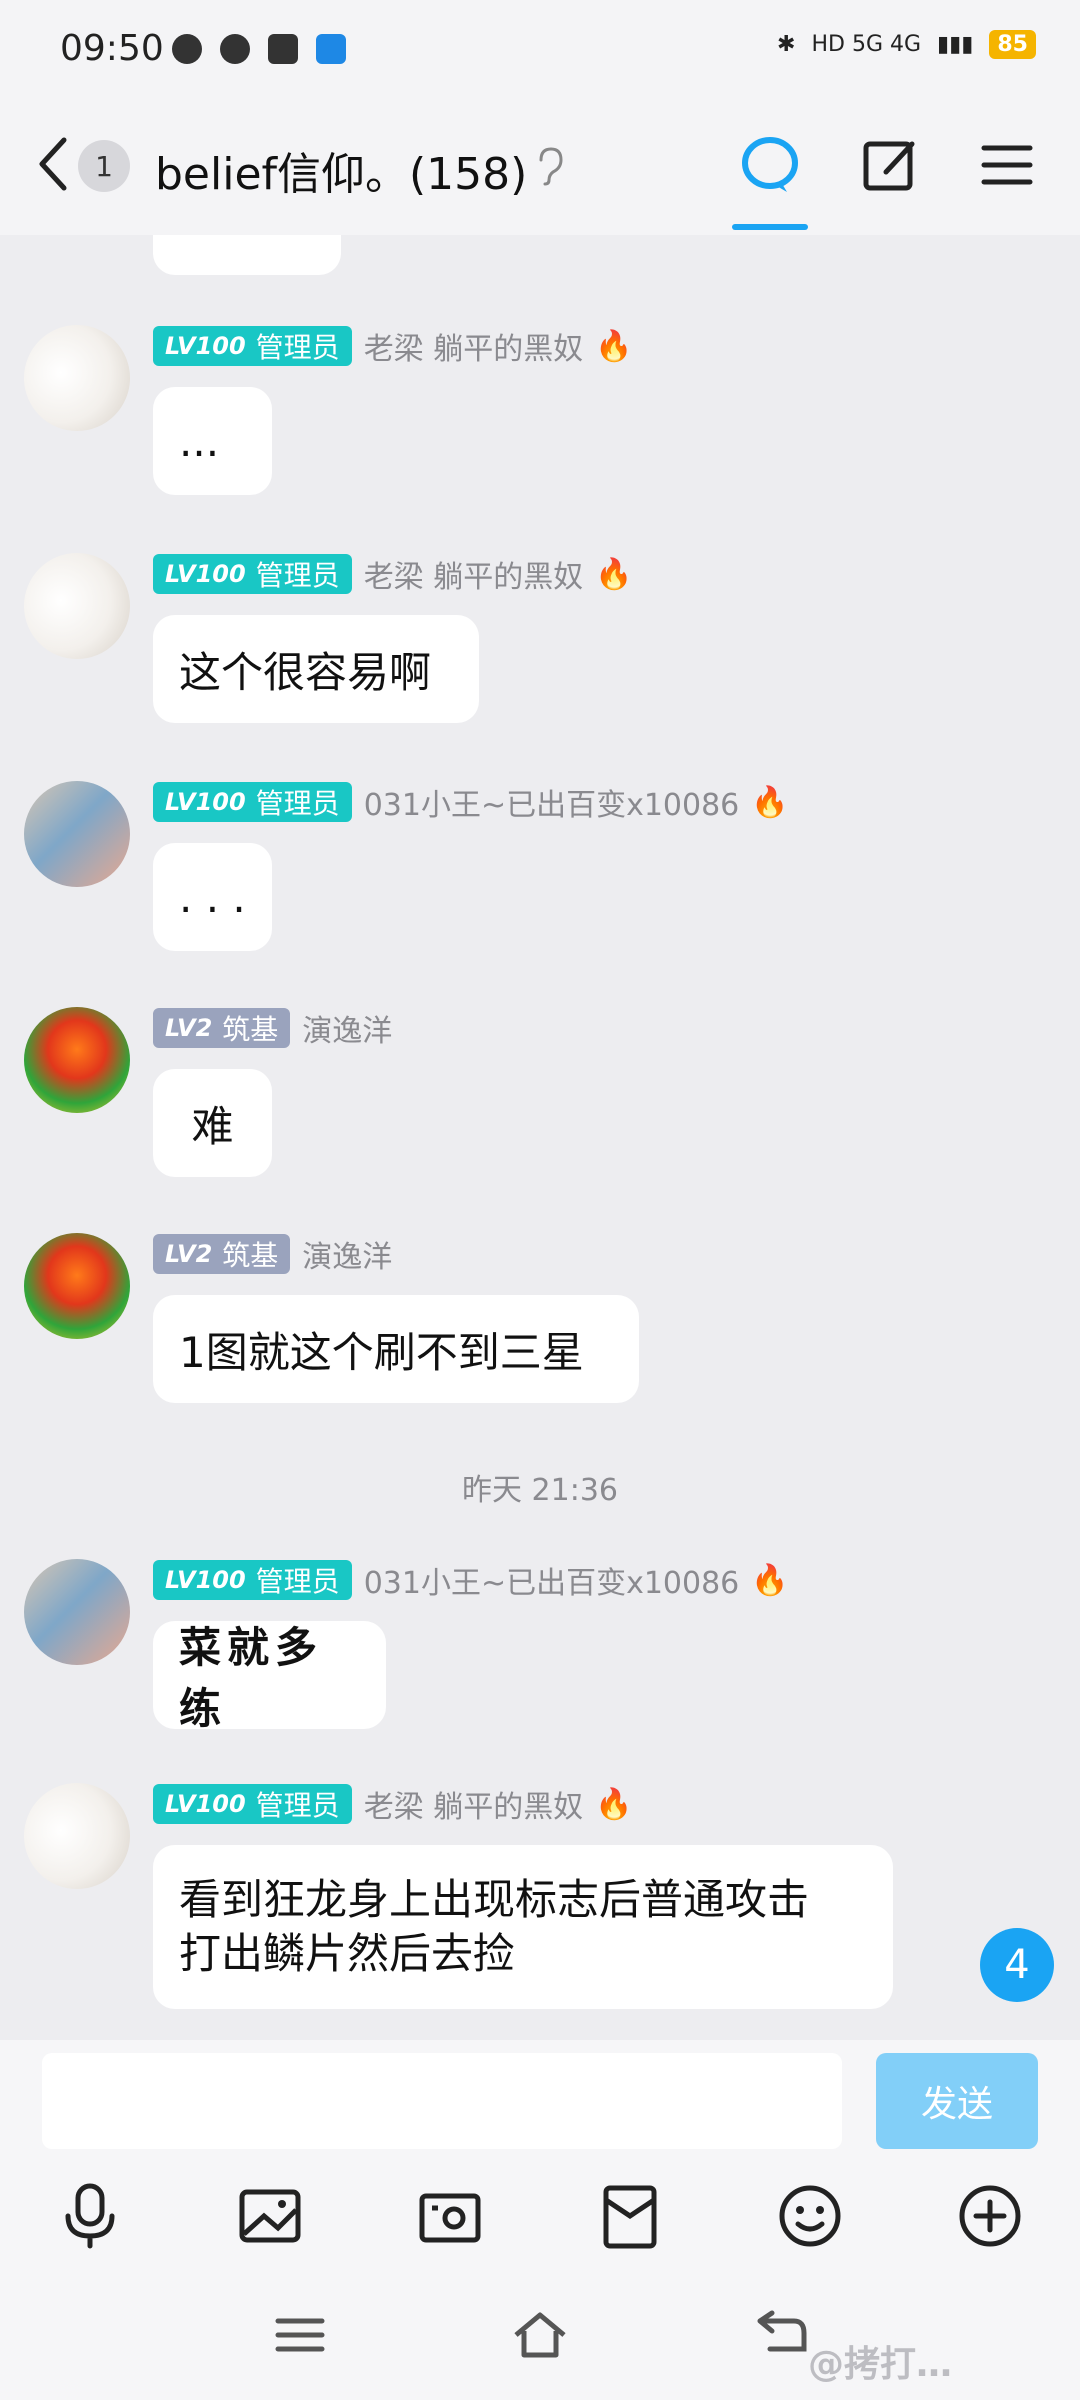  What do you see at coordinates (212, 1123) in the screenshot?
I see `message-bubble: 难` at bounding box center [212, 1123].